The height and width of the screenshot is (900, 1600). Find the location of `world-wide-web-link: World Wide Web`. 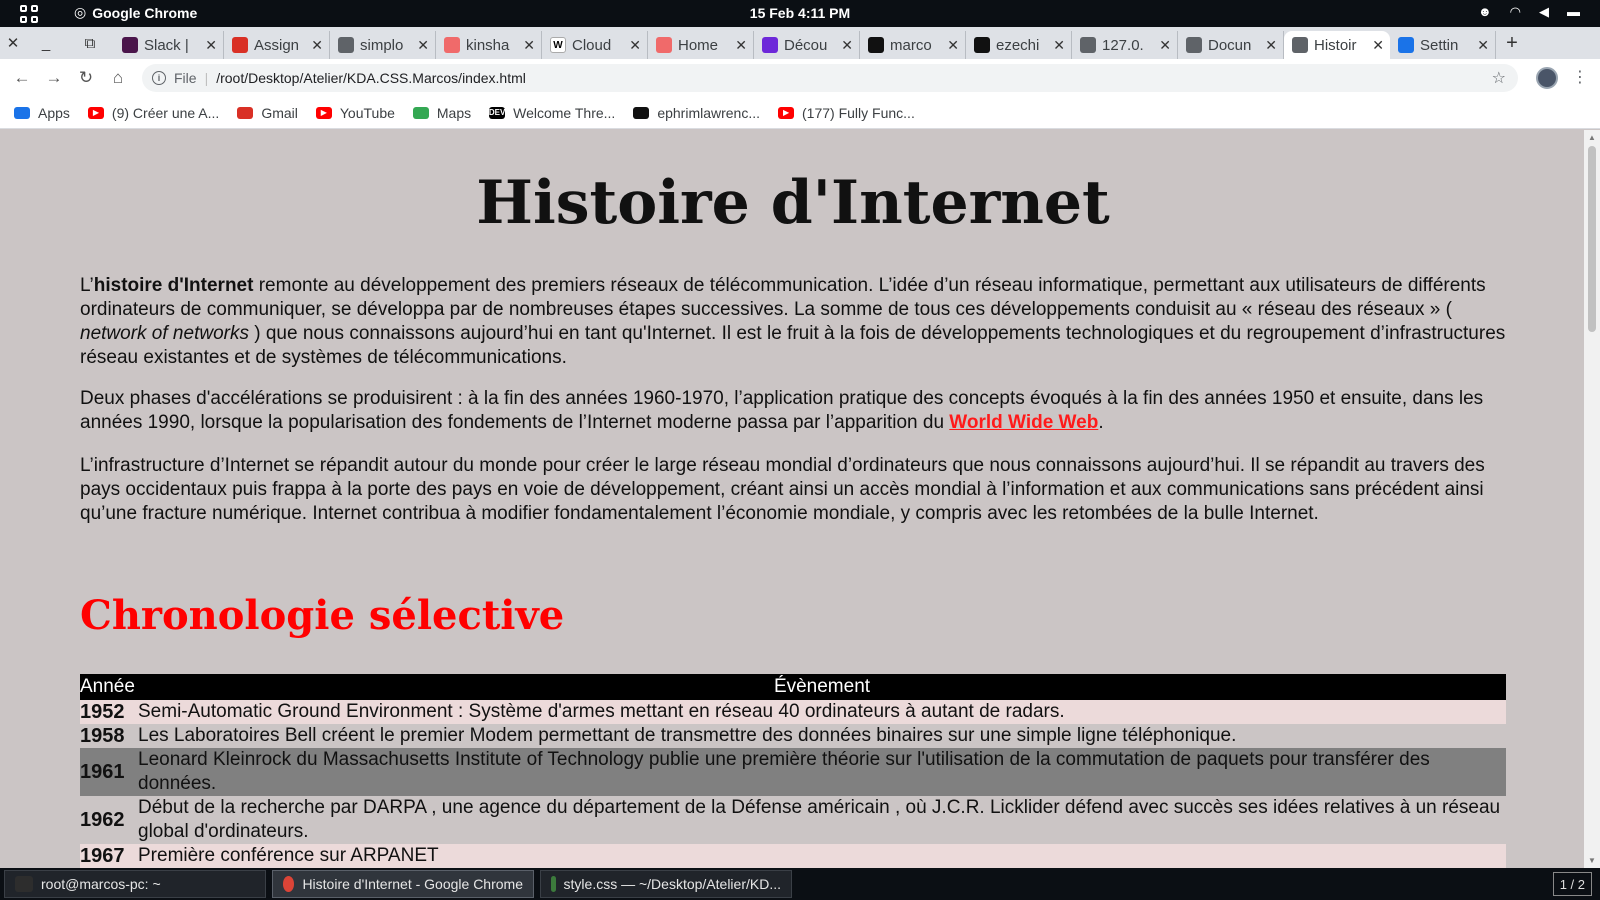

world-wide-web-link: World Wide Web is located at coordinates (1023, 422).